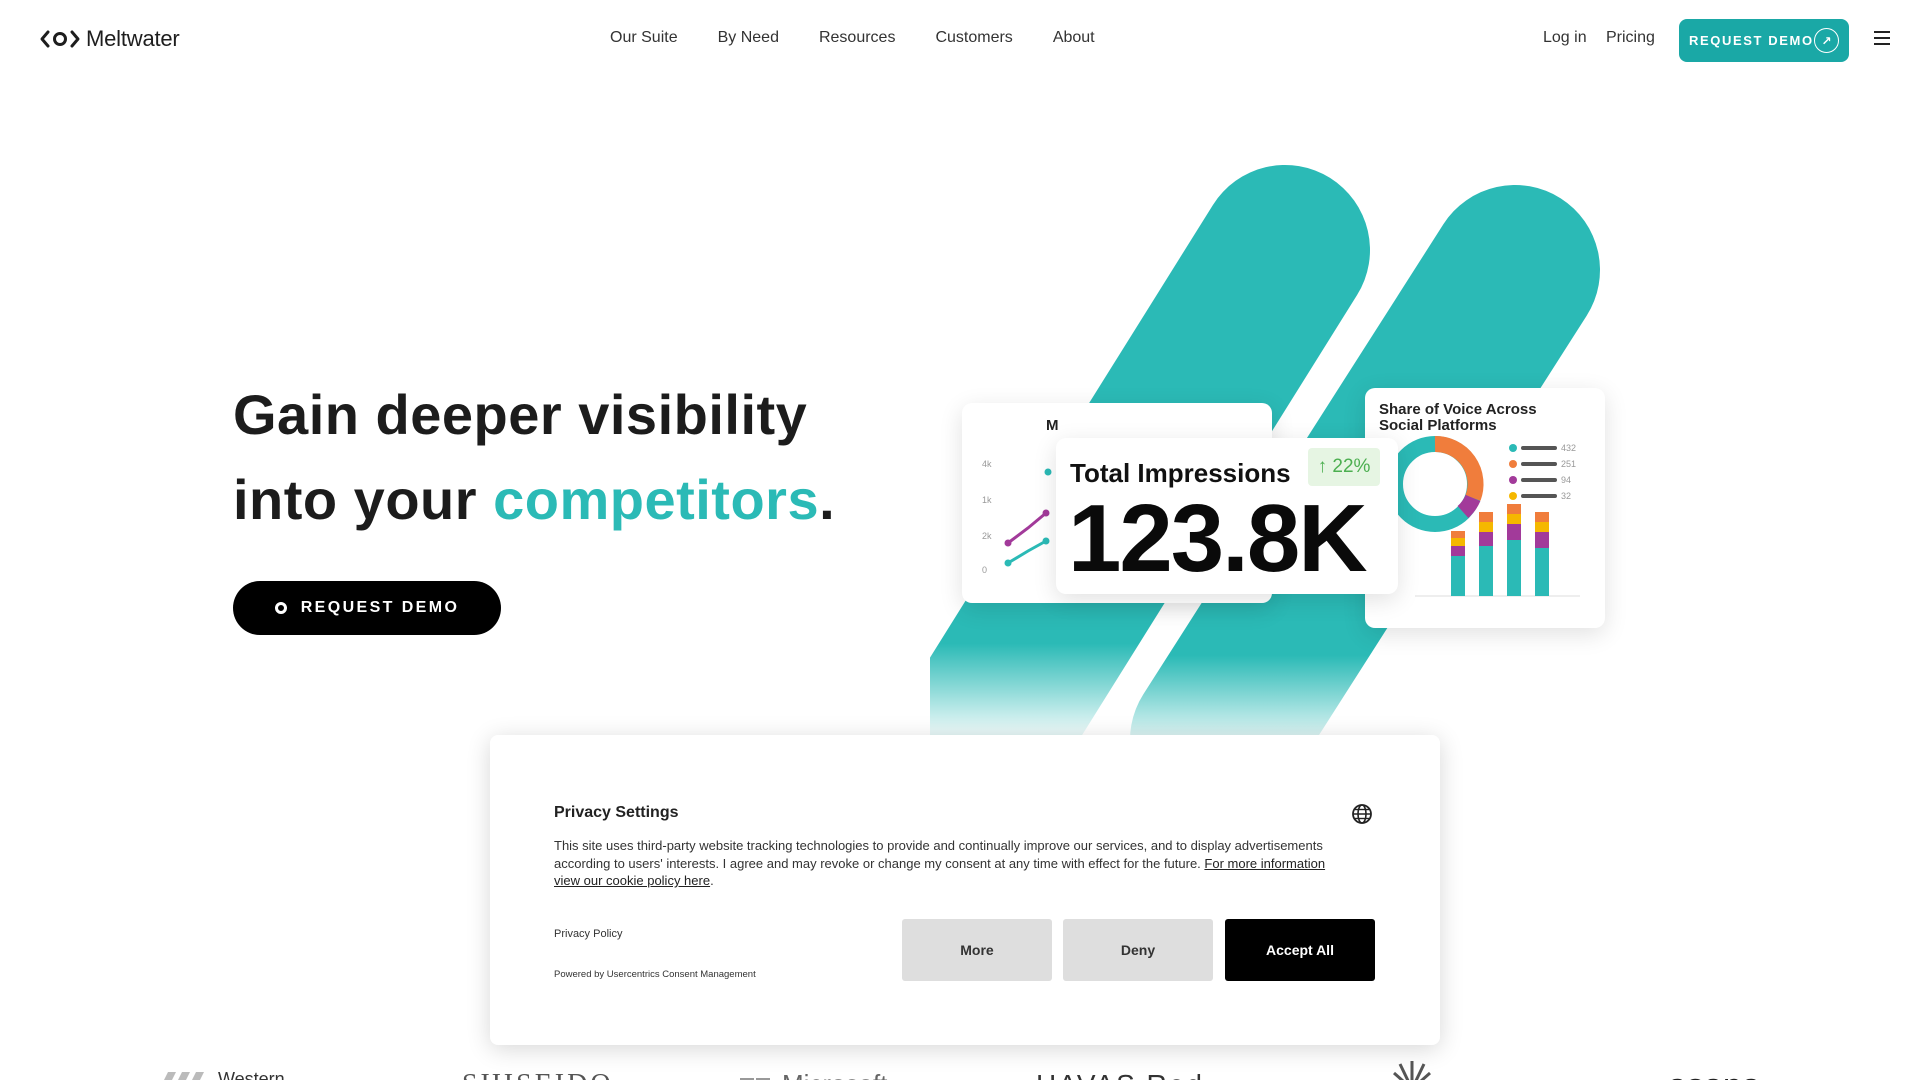  What do you see at coordinates (1074, 38) in the screenshot?
I see `nav-about: About` at bounding box center [1074, 38].